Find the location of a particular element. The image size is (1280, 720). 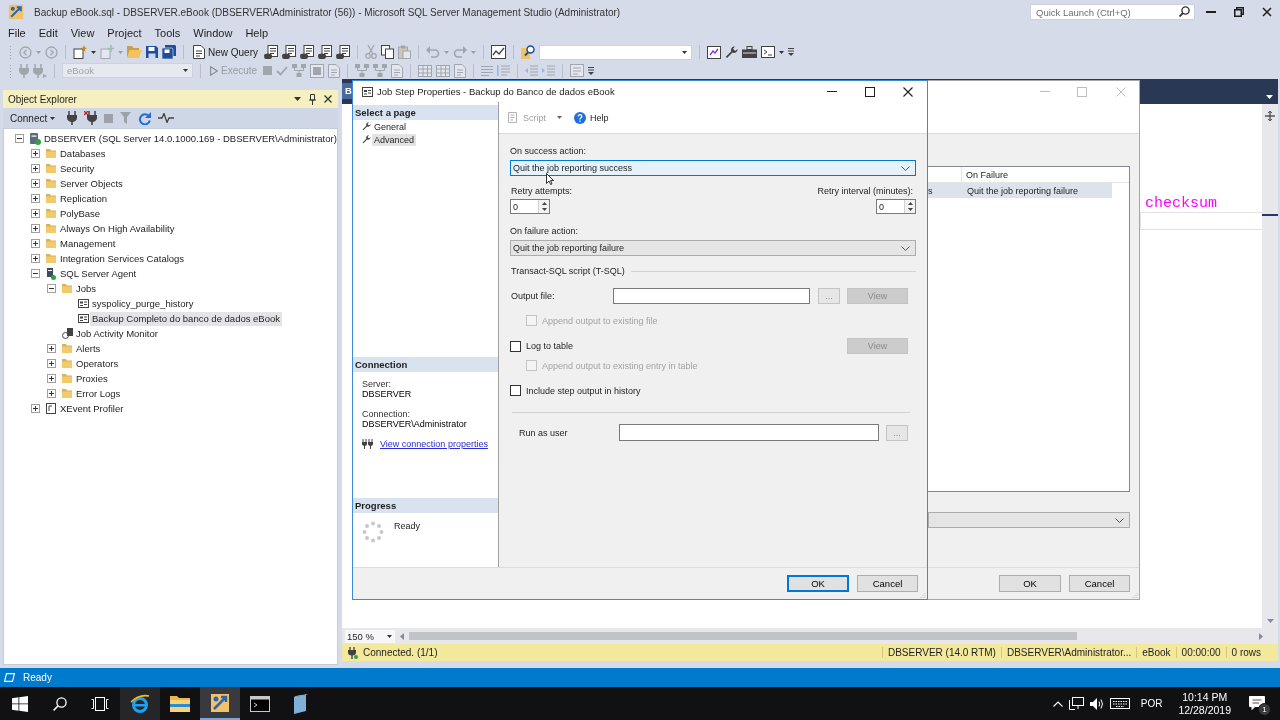

dropdown: Quit the job reporting success is located at coordinates (713, 168).